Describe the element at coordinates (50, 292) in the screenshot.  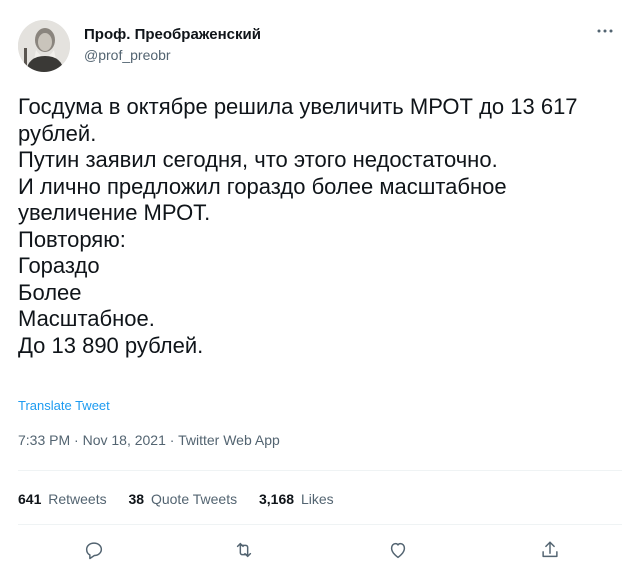
I see `tweet-line: Более` at that location.